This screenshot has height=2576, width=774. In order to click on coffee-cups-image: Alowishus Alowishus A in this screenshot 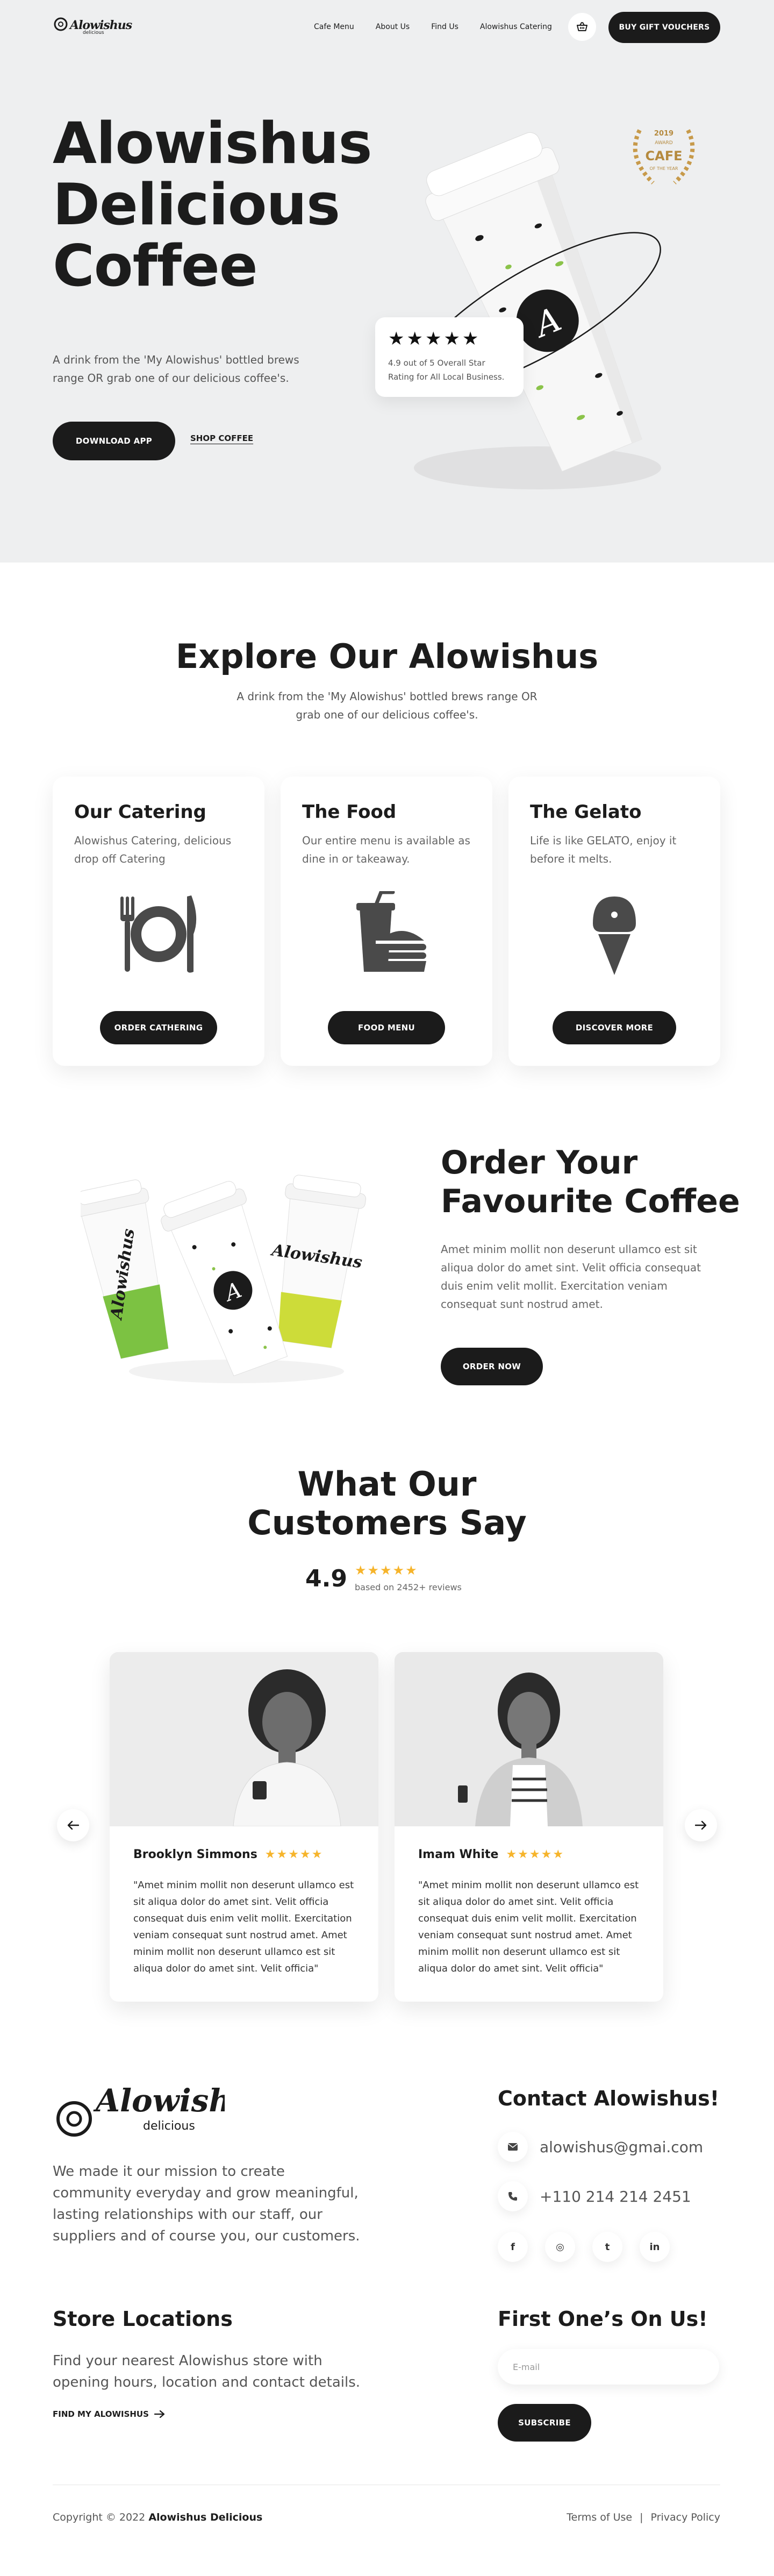, I will do `click(223, 1279)`.